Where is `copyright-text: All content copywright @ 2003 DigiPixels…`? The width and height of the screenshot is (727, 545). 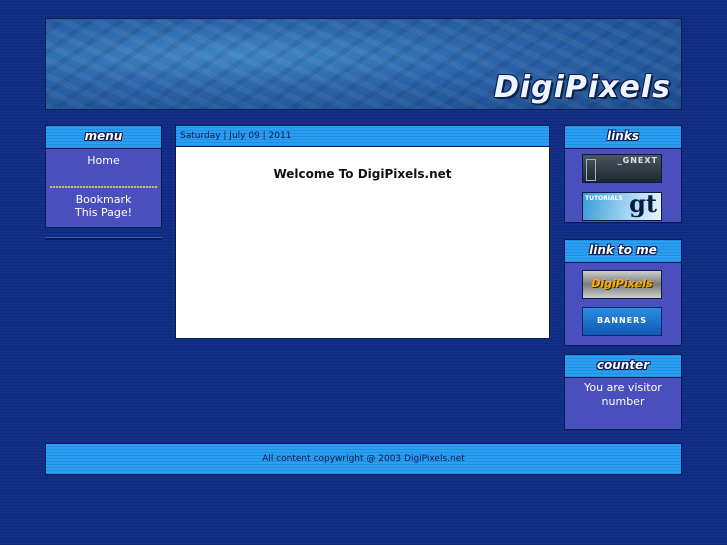
copyright-text: All content copywright @ 2003 DigiPixels… is located at coordinates (363, 459).